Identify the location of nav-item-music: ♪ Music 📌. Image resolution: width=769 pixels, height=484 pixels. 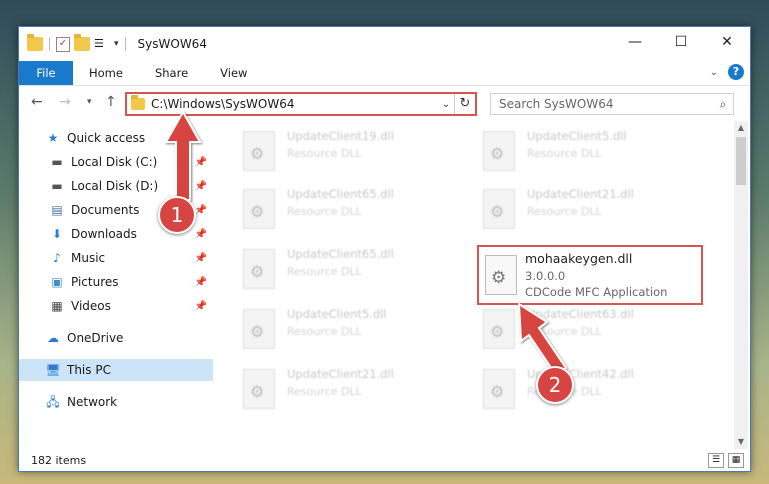
(116, 258).